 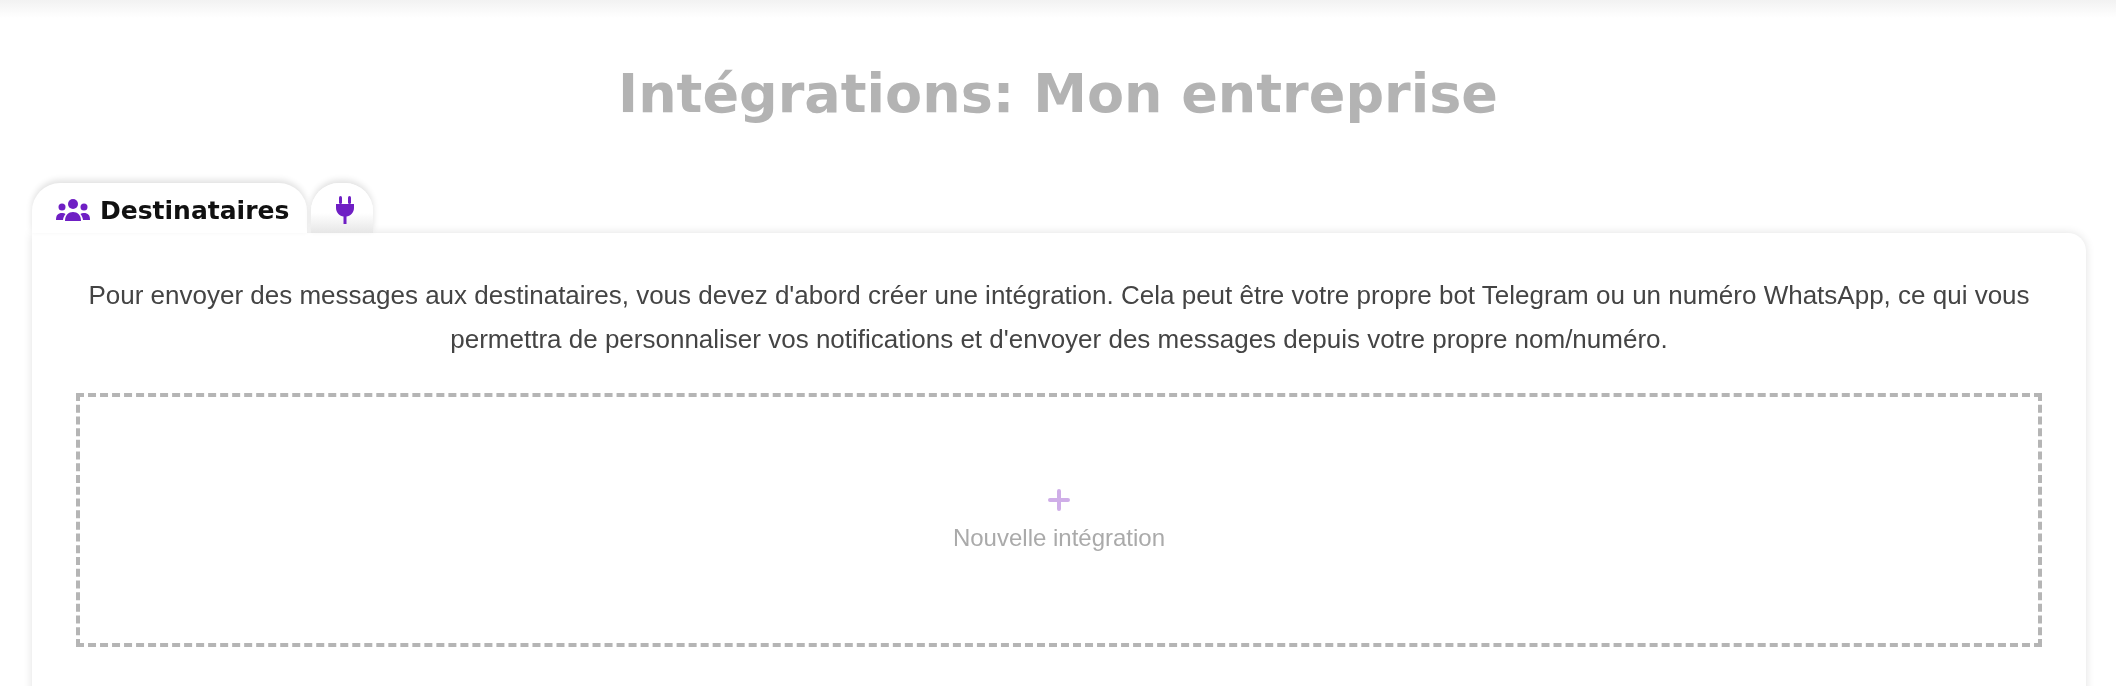 What do you see at coordinates (1059, 317) in the screenshot?
I see `description-text: Pour envoyer des messages aux destinataires, vous devez d'abord créer une intégration. Cela peut être votre propre bot Telegram ou un numéro WhatsApp, ce qui vous permettra de personnaliser vos notifications et d'envoyer des messages depuis votre propre nom/numéro.` at bounding box center [1059, 317].